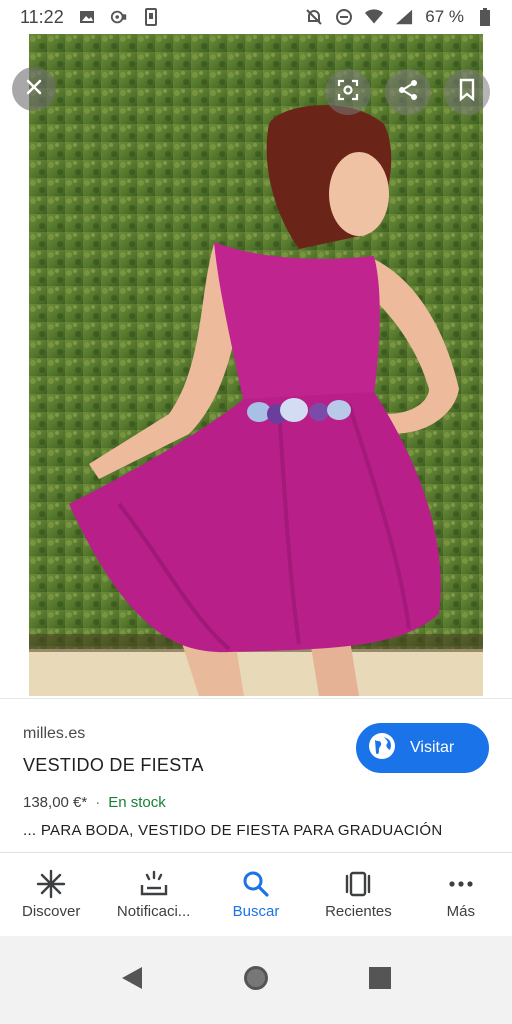  I want to click on phone-icon, so click(151, 17).